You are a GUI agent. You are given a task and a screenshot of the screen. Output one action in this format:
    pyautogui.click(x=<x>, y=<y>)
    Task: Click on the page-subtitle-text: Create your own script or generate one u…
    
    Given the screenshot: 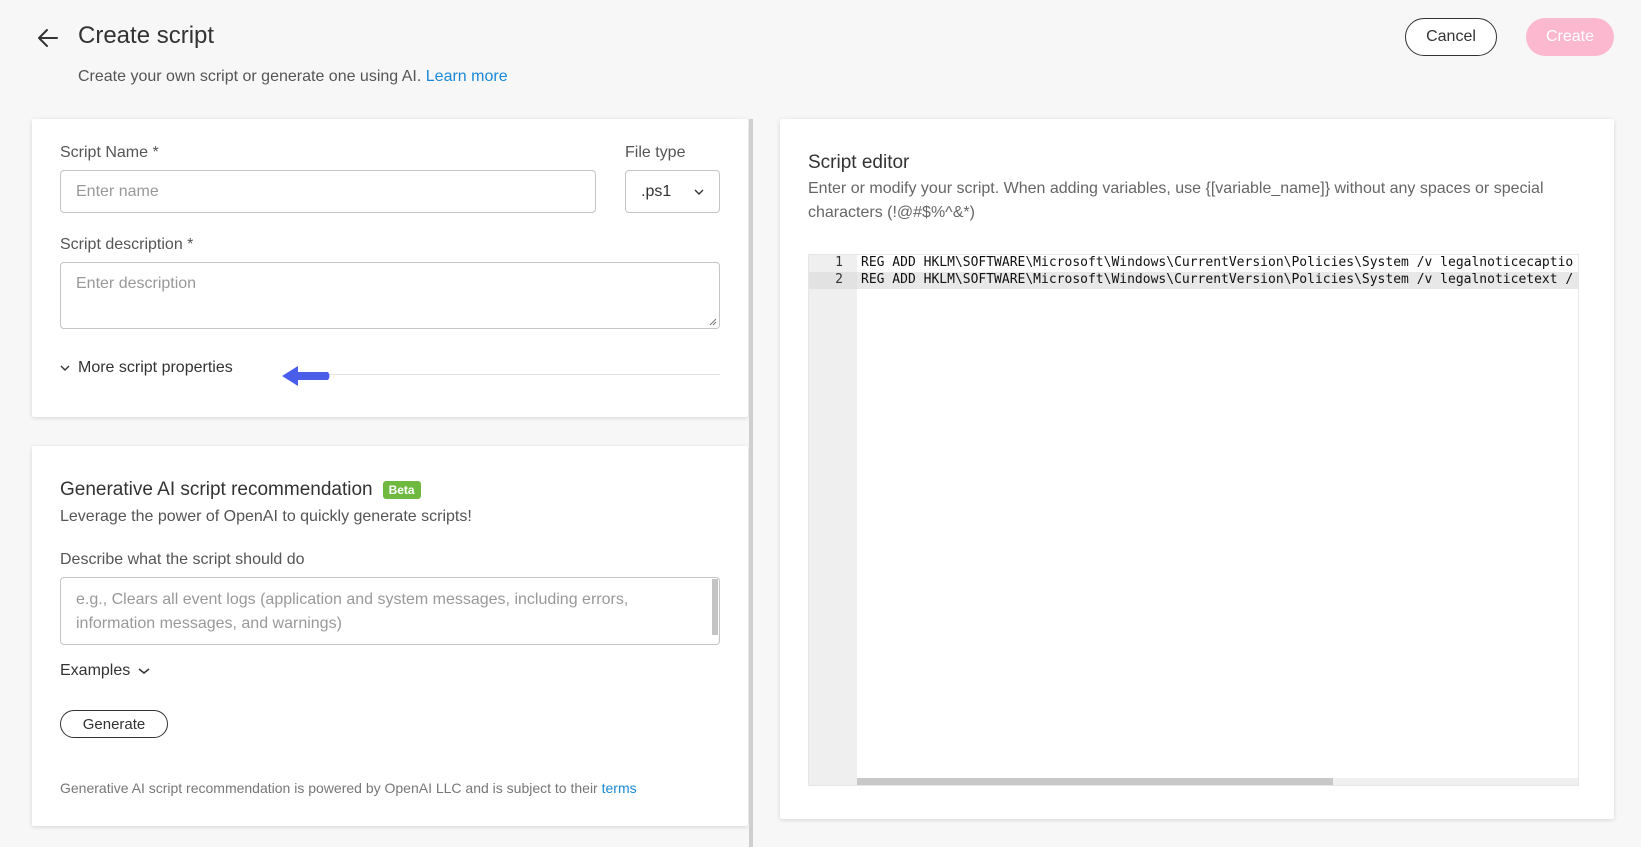 What is the action you would take?
    pyautogui.click(x=250, y=76)
    